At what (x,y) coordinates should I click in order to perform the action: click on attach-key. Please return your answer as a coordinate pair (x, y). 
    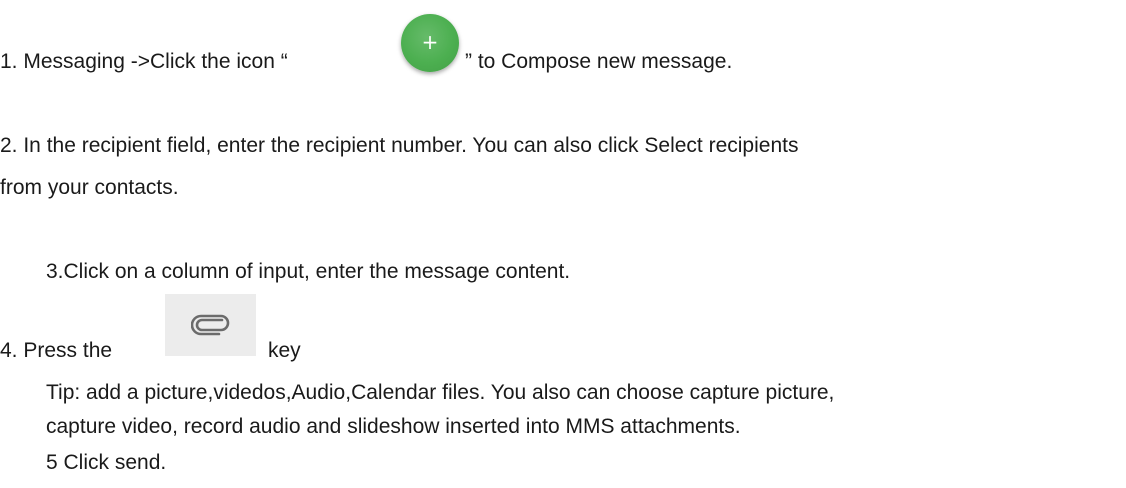
    Looking at the image, I should click on (210, 325).